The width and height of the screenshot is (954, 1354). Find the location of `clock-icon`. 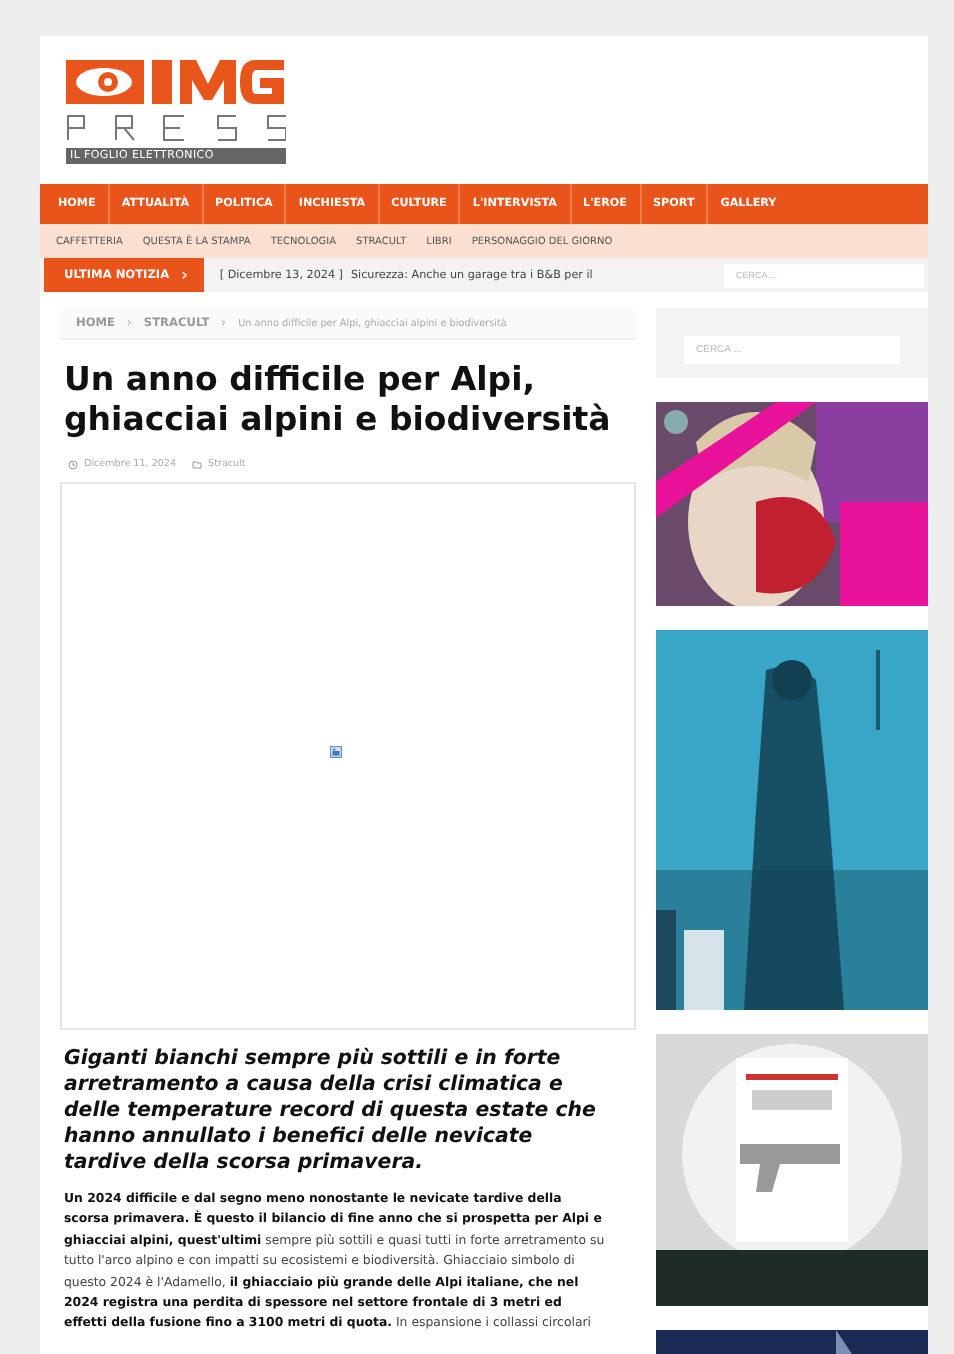

clock-icon is located at coordinates (73, 465).